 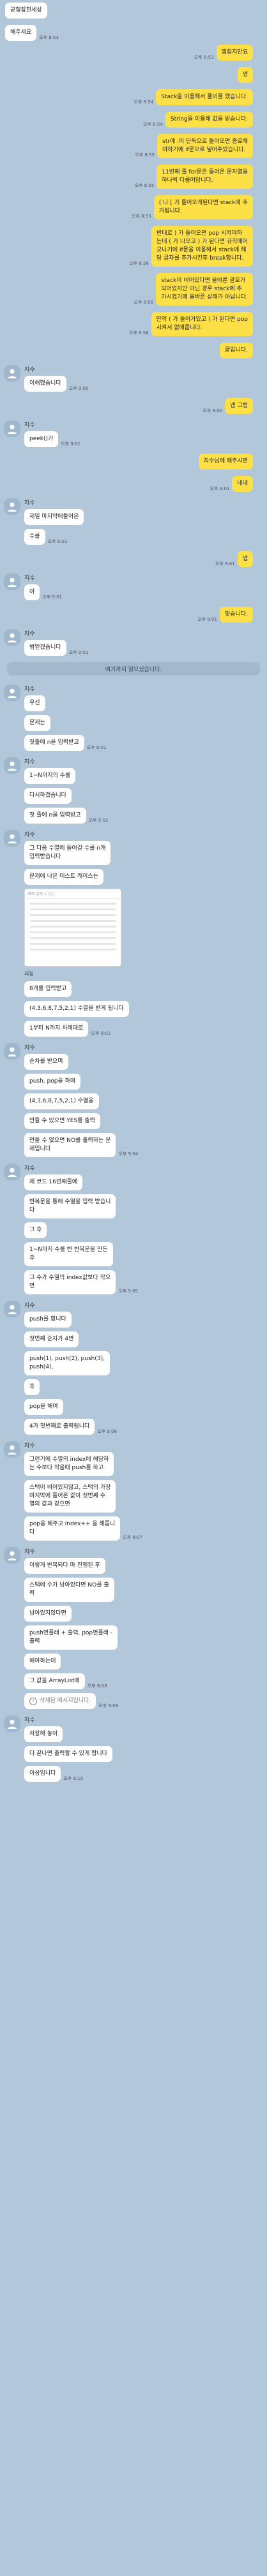 What do you see at coordinates (128, 1154) in the screenshot?
I see `timestamp: 오후 9:04` at bounding box center [128, 1154].